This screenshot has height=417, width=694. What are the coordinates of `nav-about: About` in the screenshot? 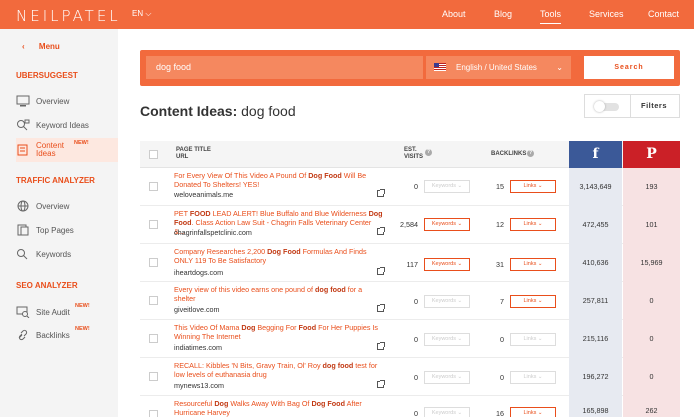 It's located at (454, 14).